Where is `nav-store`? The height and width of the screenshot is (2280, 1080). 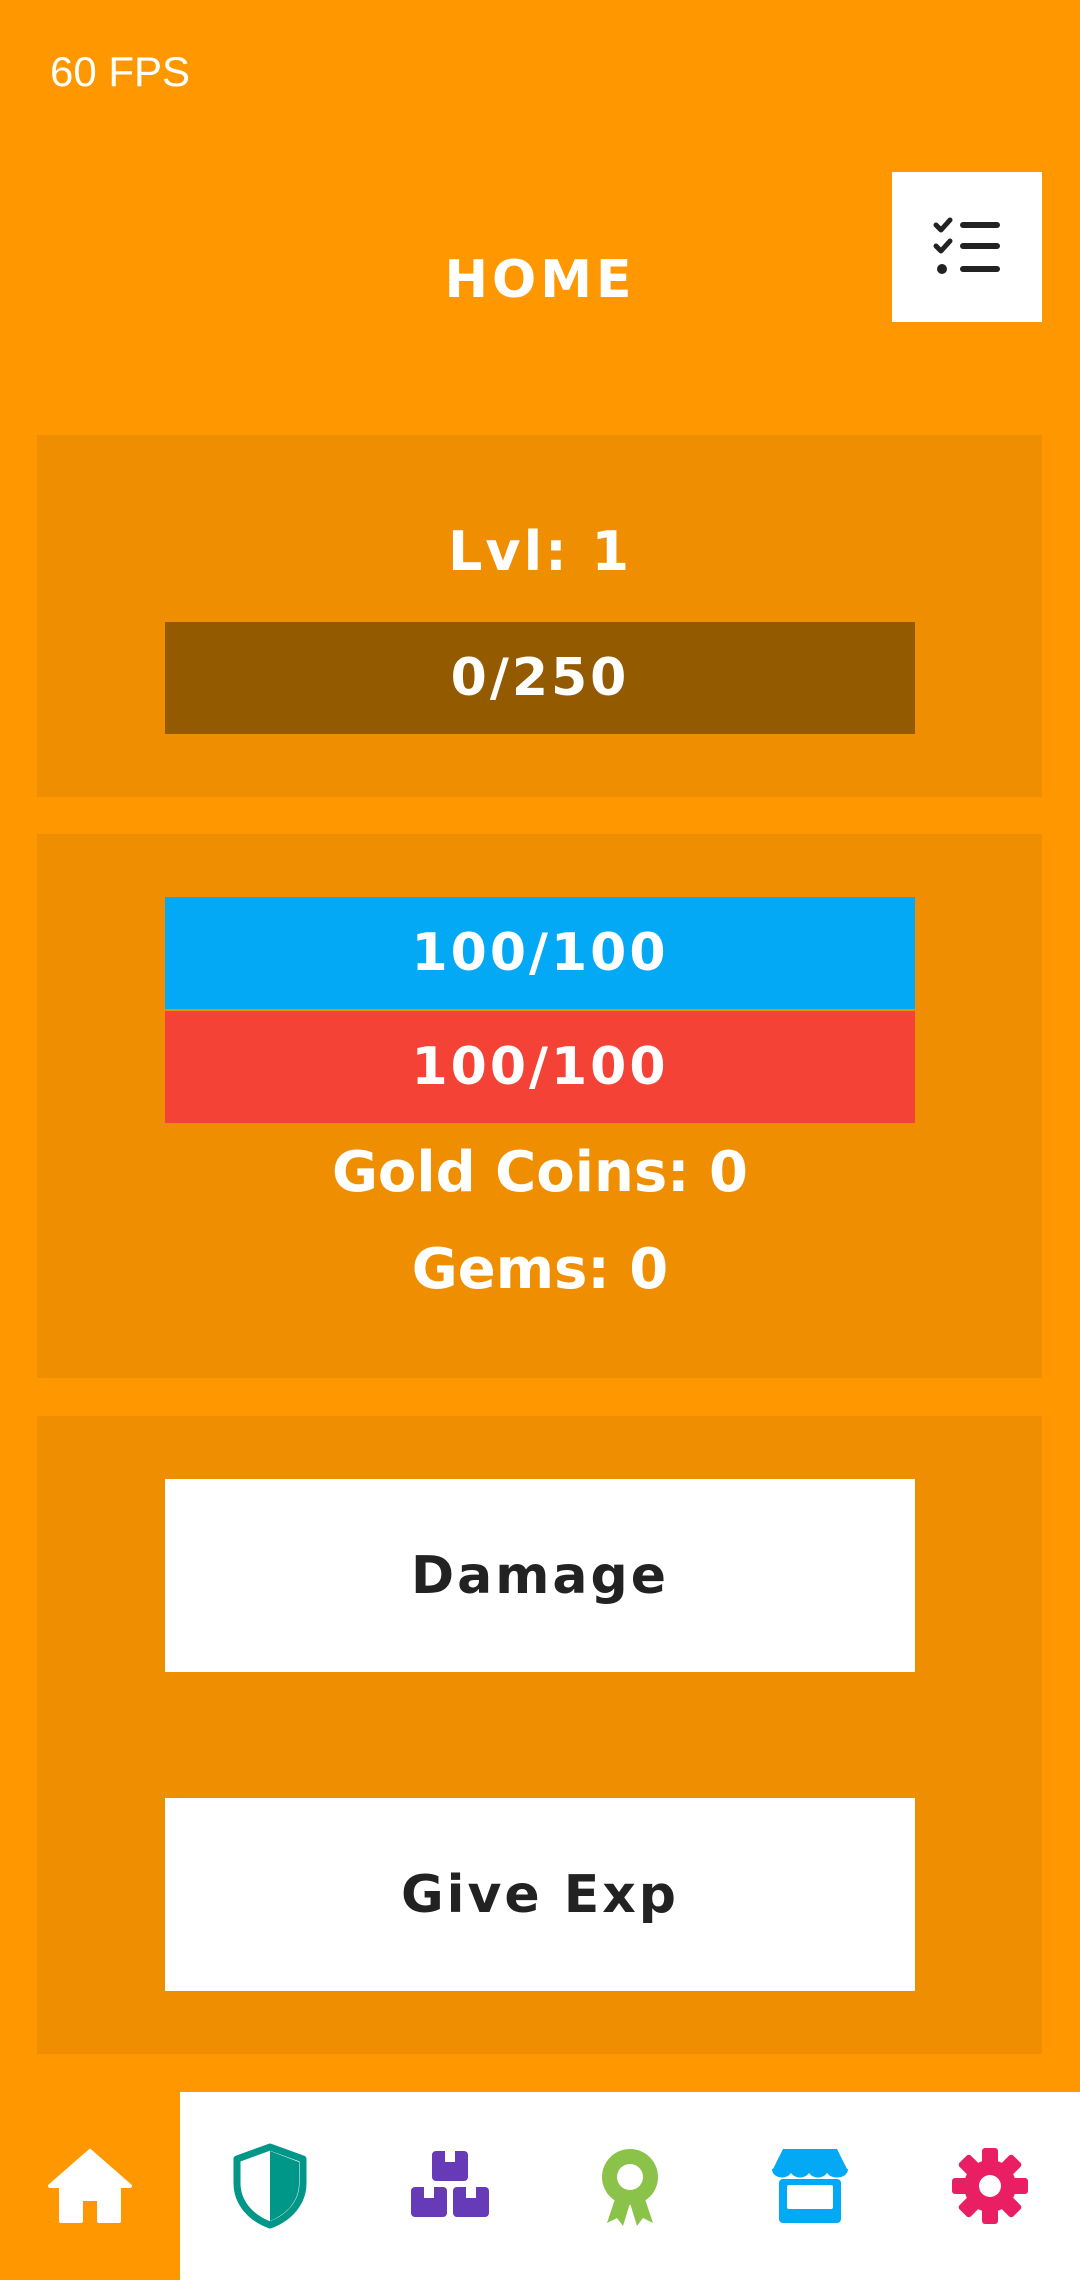
nav-store is located at coordinates (810, 2186).